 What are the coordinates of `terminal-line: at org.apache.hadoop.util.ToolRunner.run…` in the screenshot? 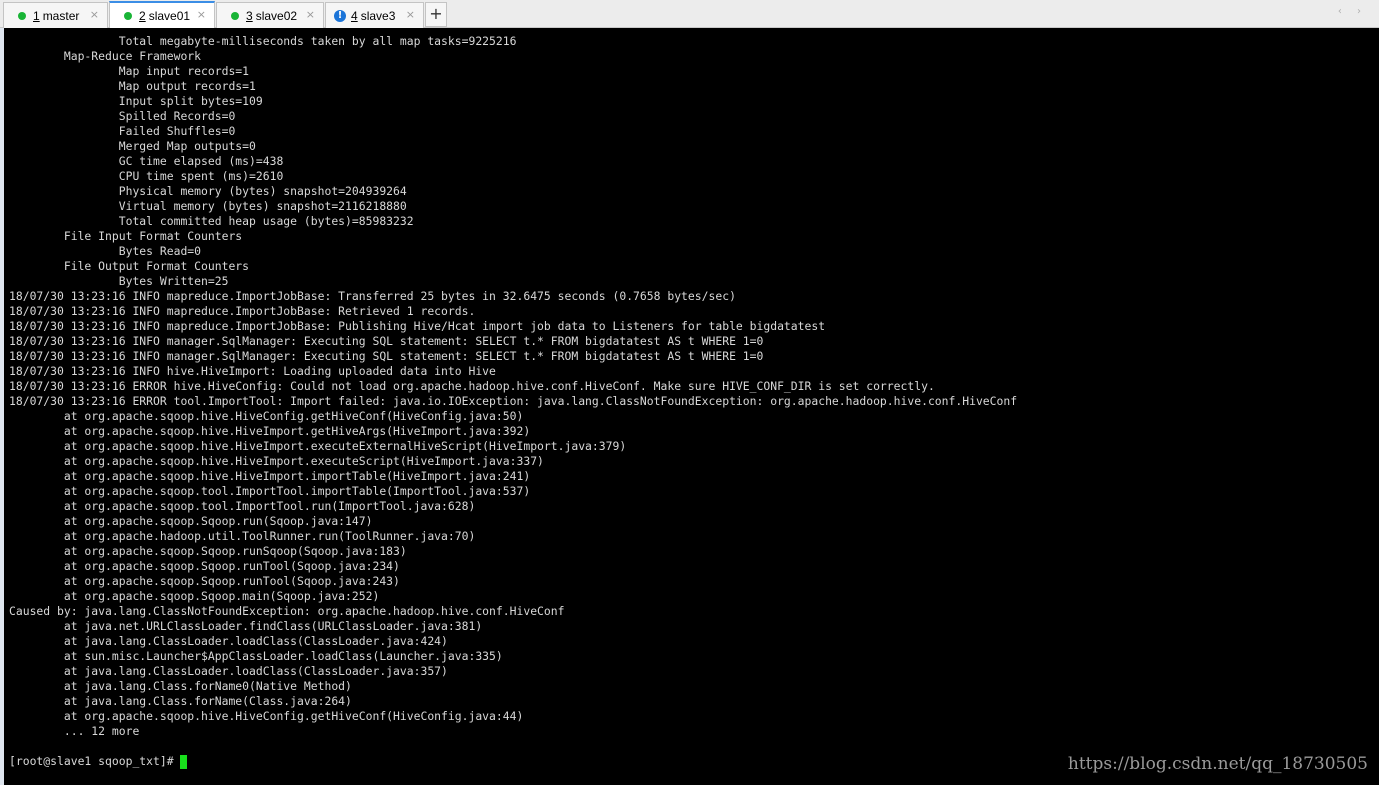 It's located at (242, 536).